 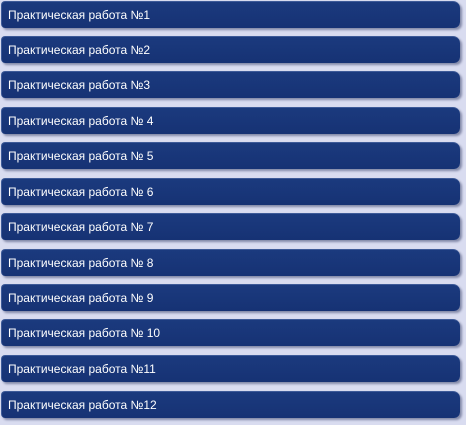 What do you see at coordinates (230, 368) in the screenshot?
I see `menu-item-practical-work-11: Практическая работа №11` at bounding box center [230, 368].